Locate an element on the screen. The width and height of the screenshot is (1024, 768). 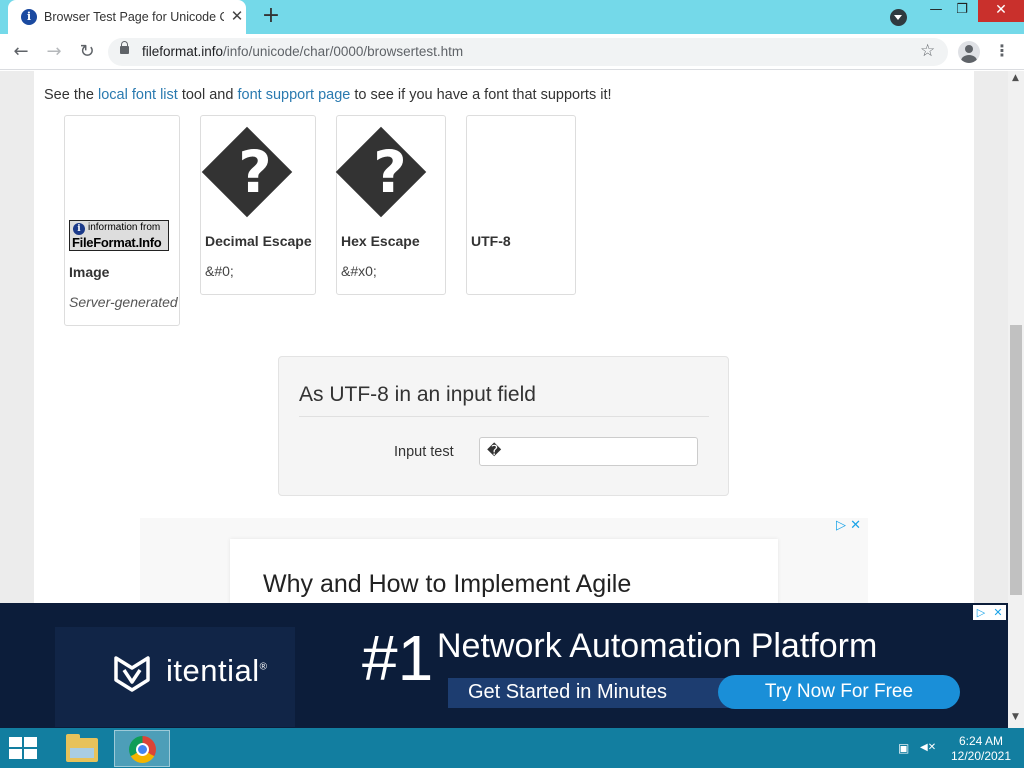
input-test-label: Input test is located at coordinates (424, 452).